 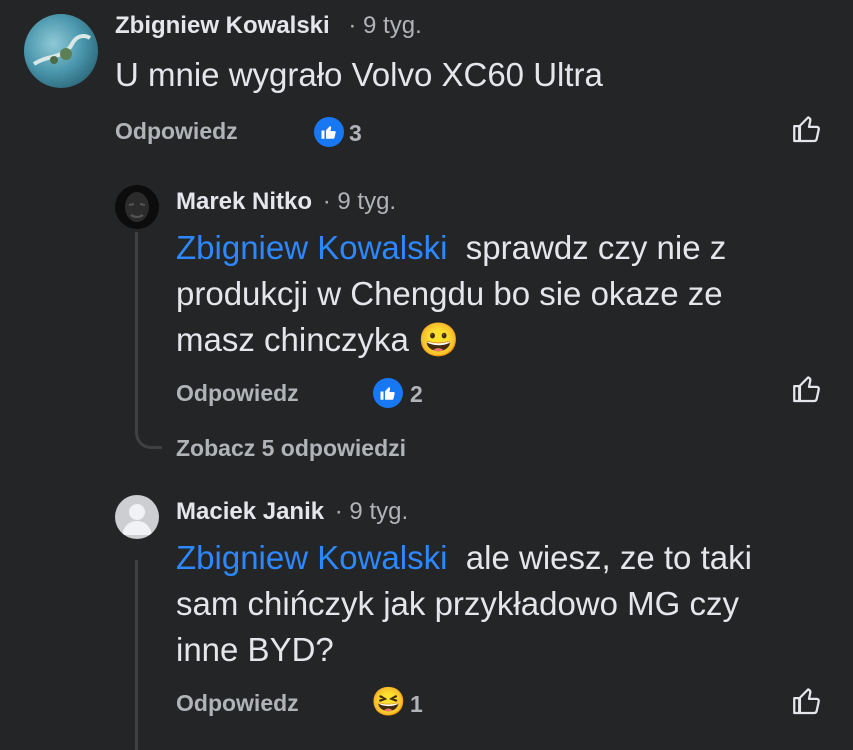 I want to click on thread-line-second, so click(x=136, y=655).